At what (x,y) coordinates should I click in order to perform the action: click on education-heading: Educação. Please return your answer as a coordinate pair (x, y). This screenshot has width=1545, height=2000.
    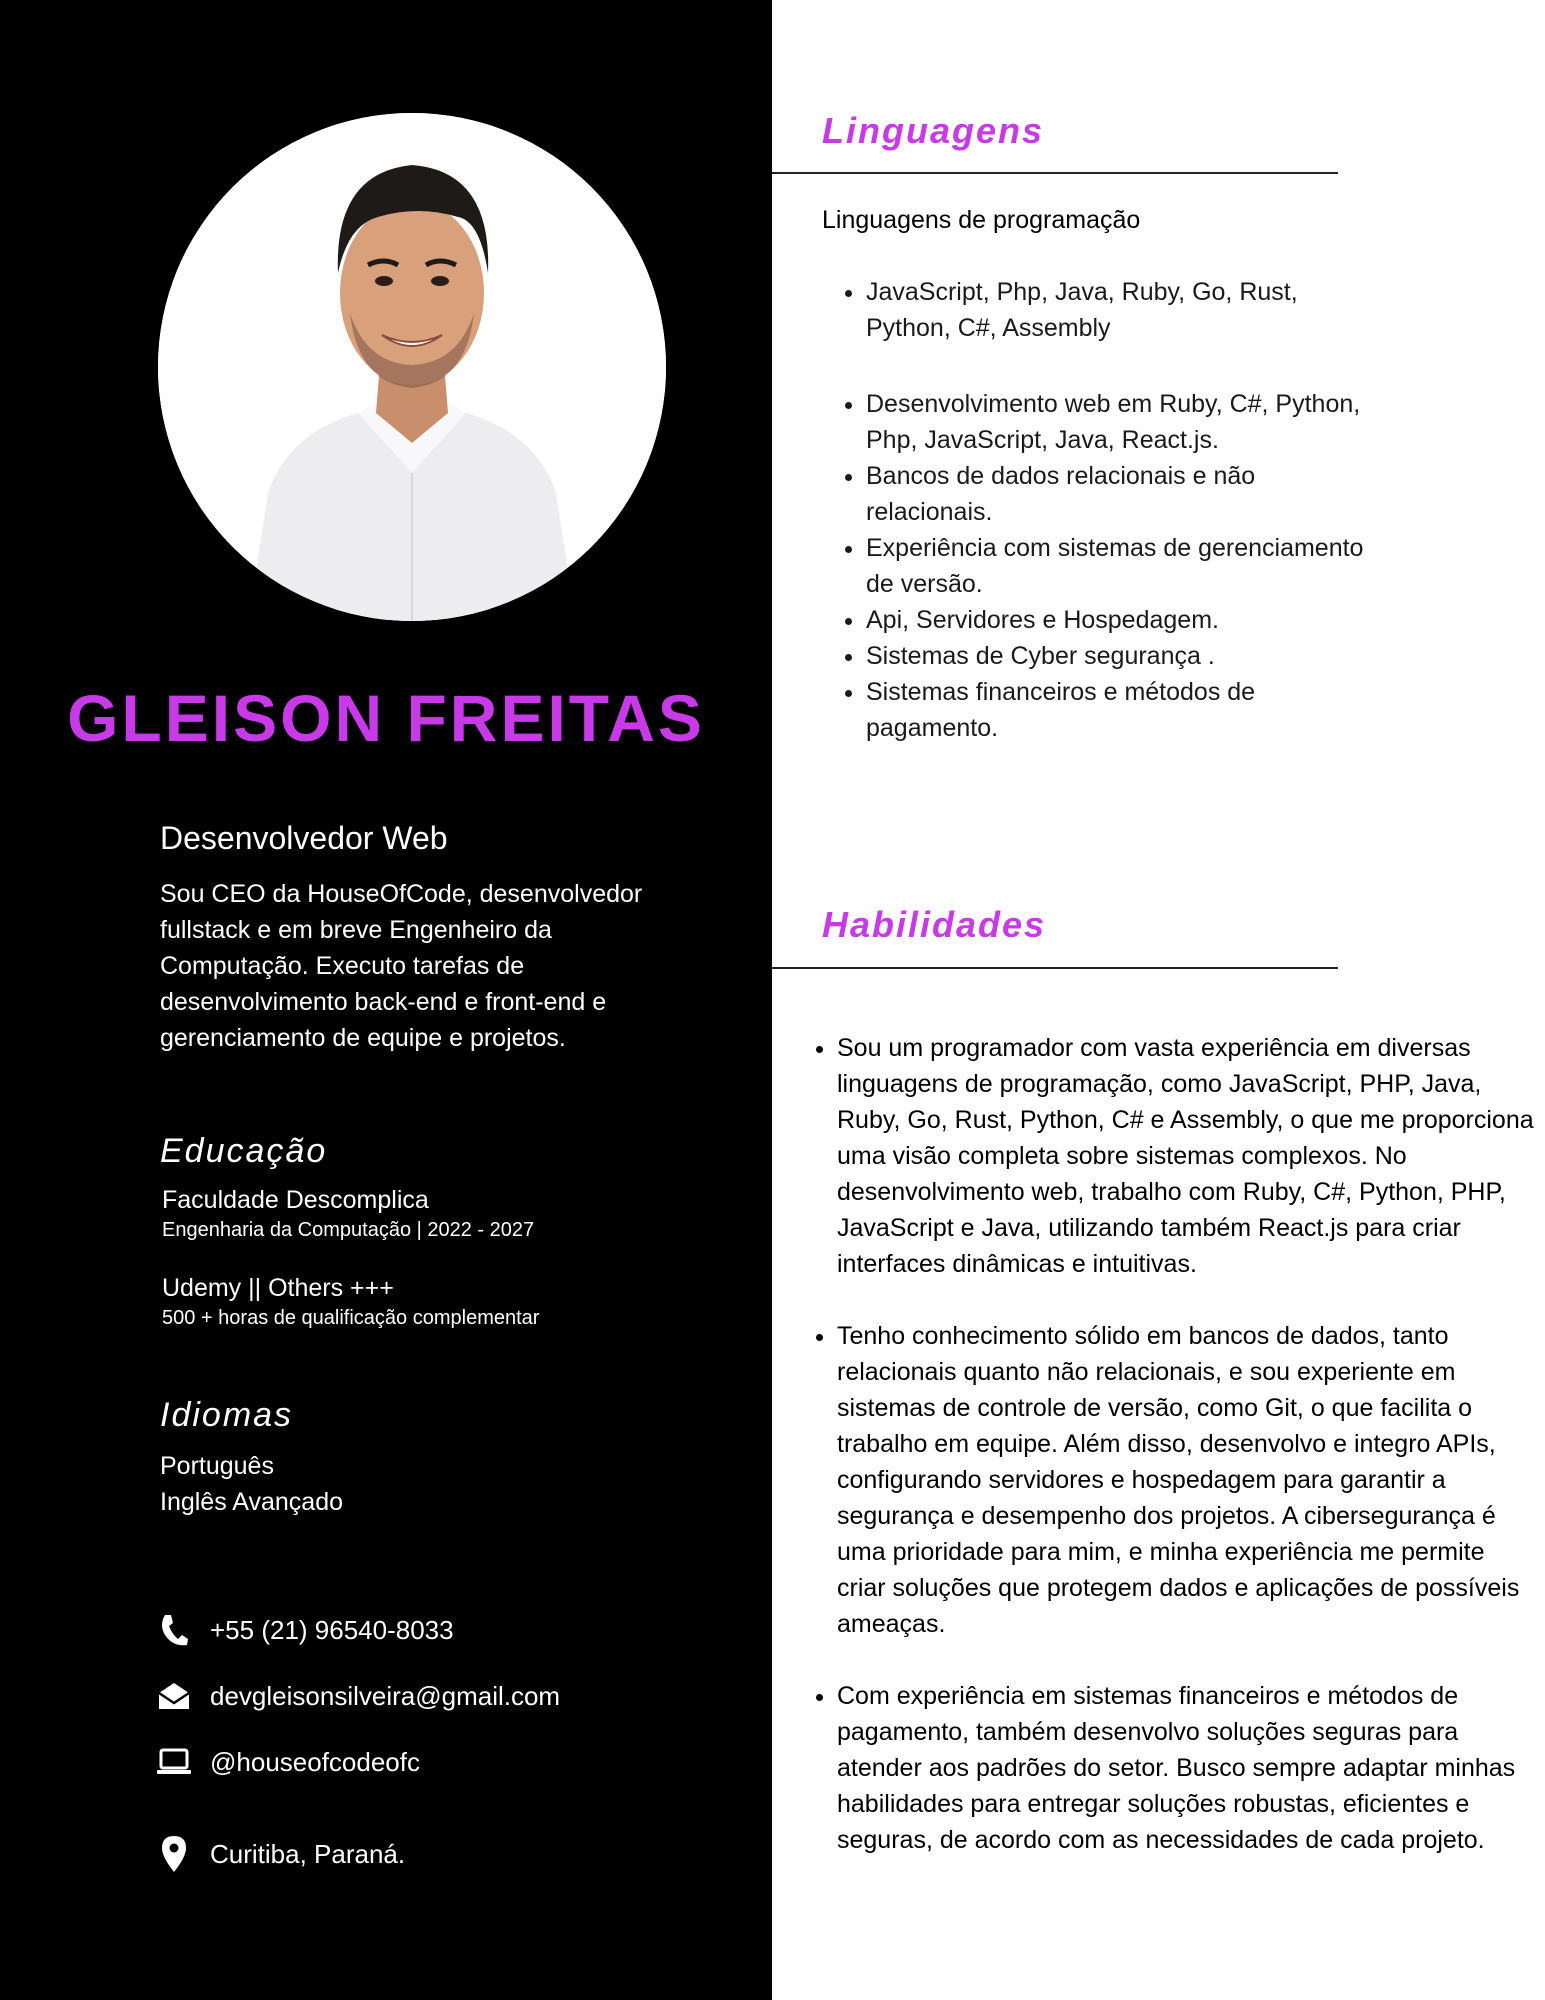
    Looking at the image, I should click on (244, 1151).